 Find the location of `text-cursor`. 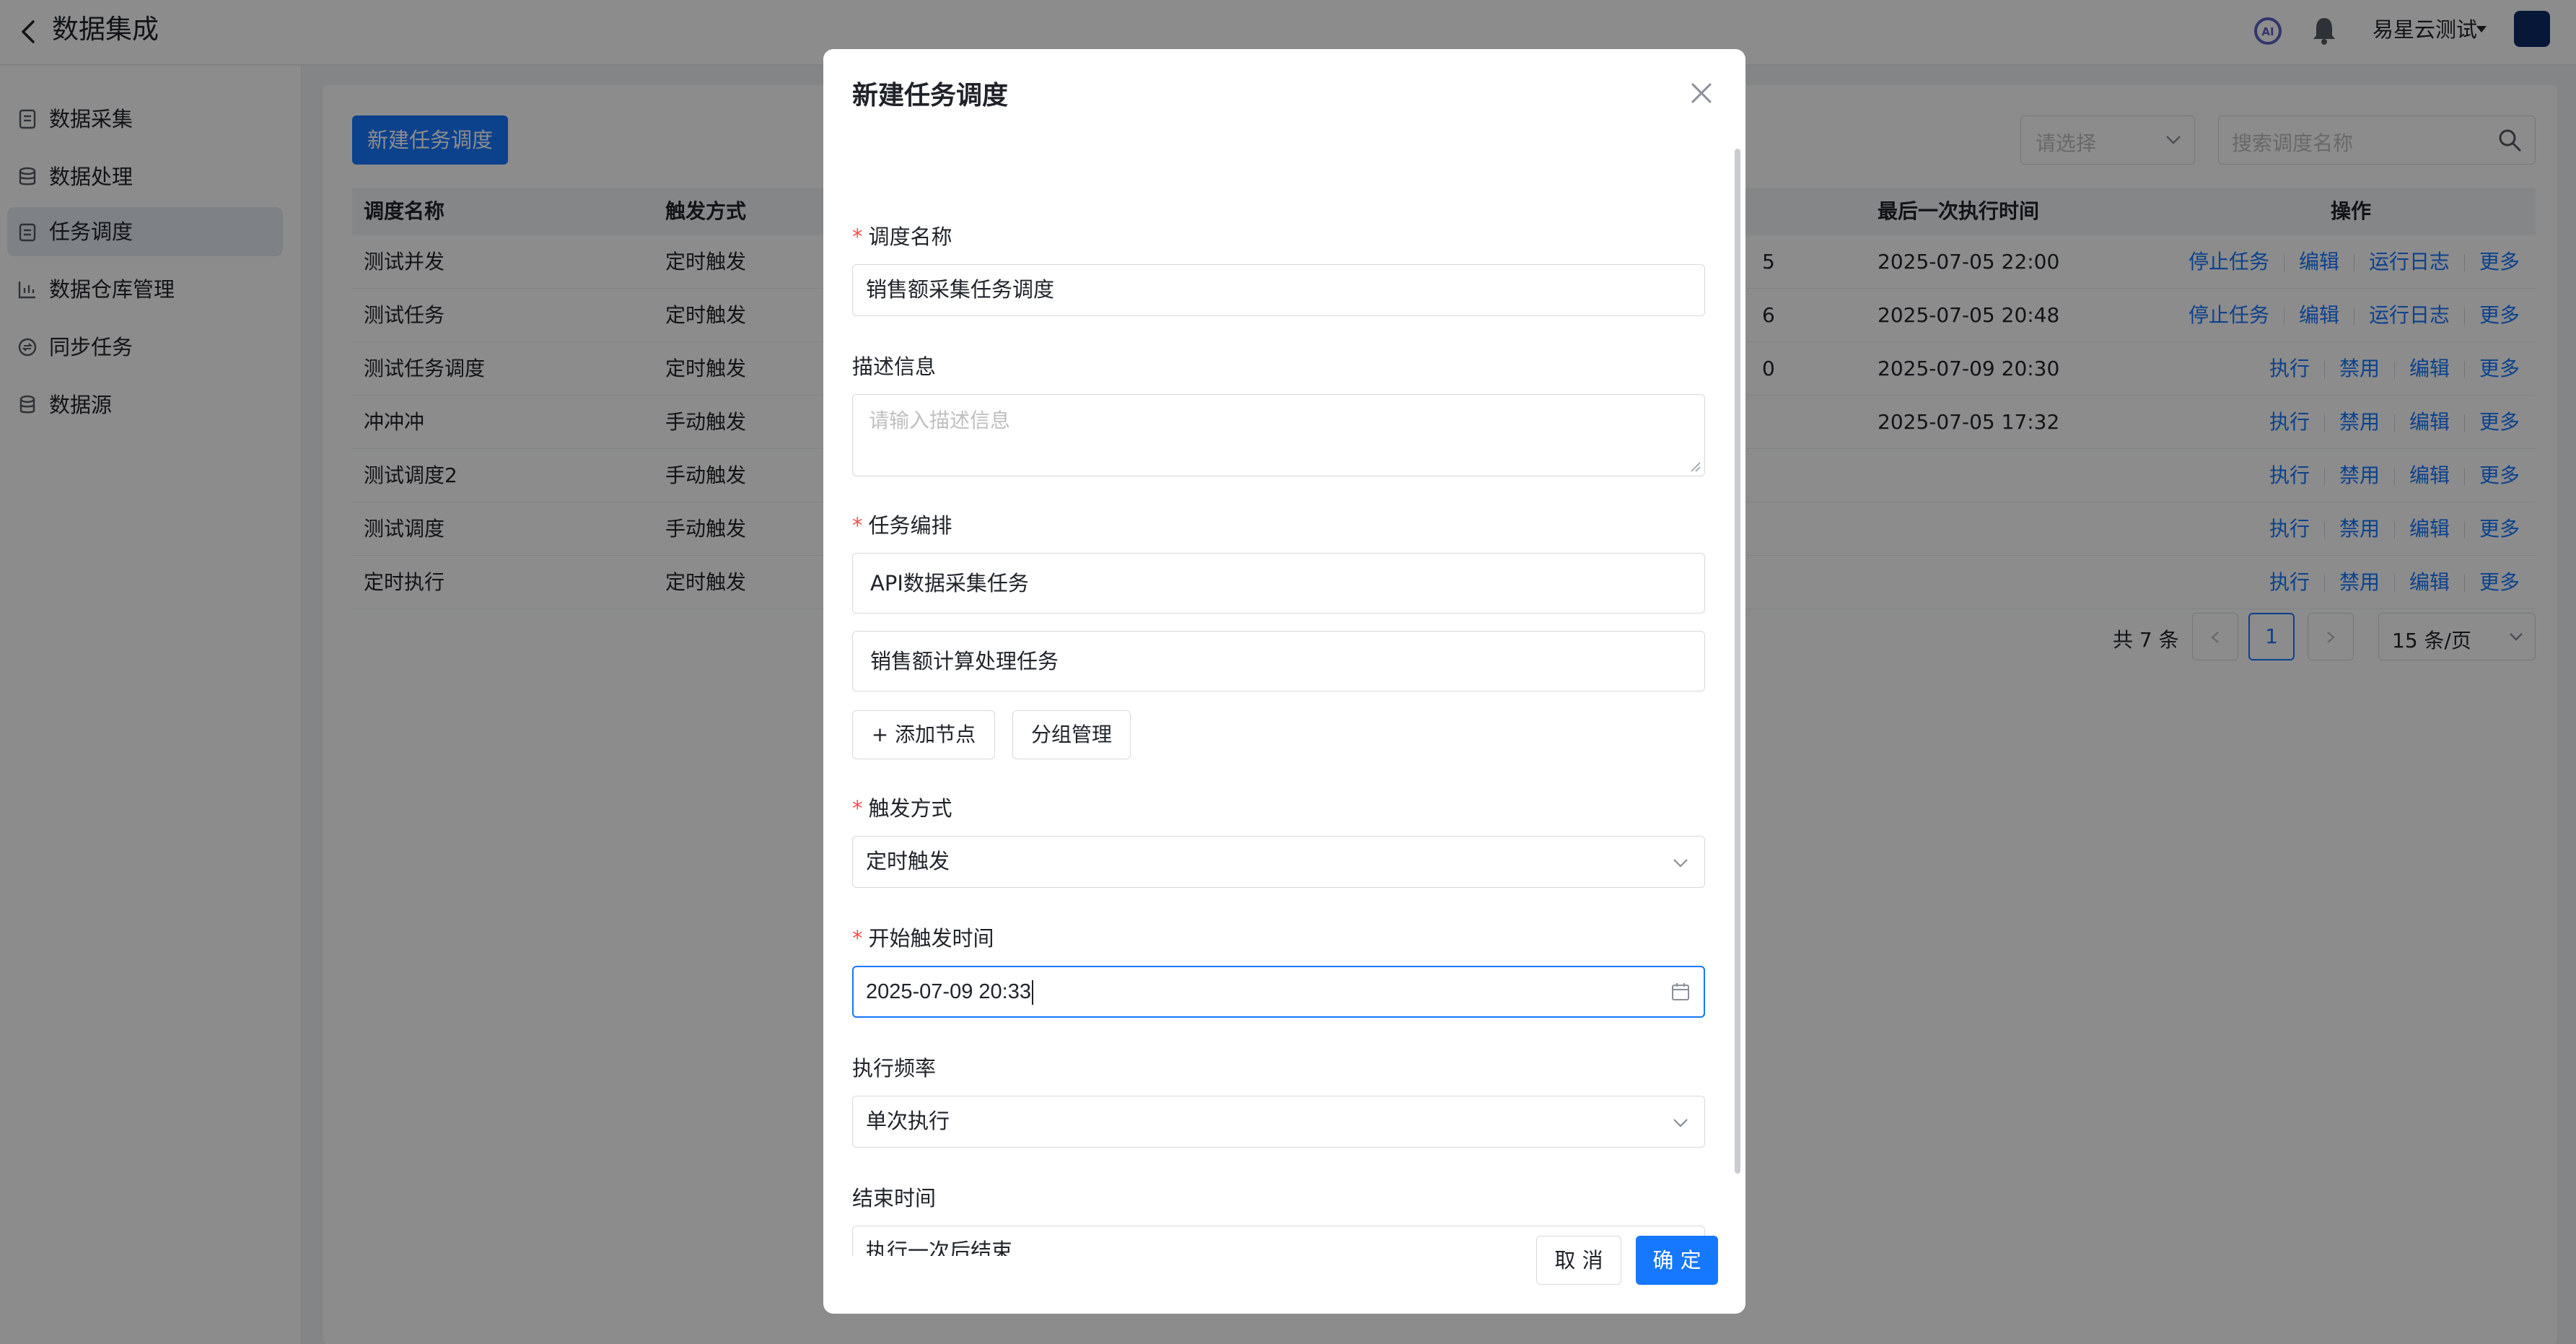

text-cursor is located at coordinates (1032, 992).